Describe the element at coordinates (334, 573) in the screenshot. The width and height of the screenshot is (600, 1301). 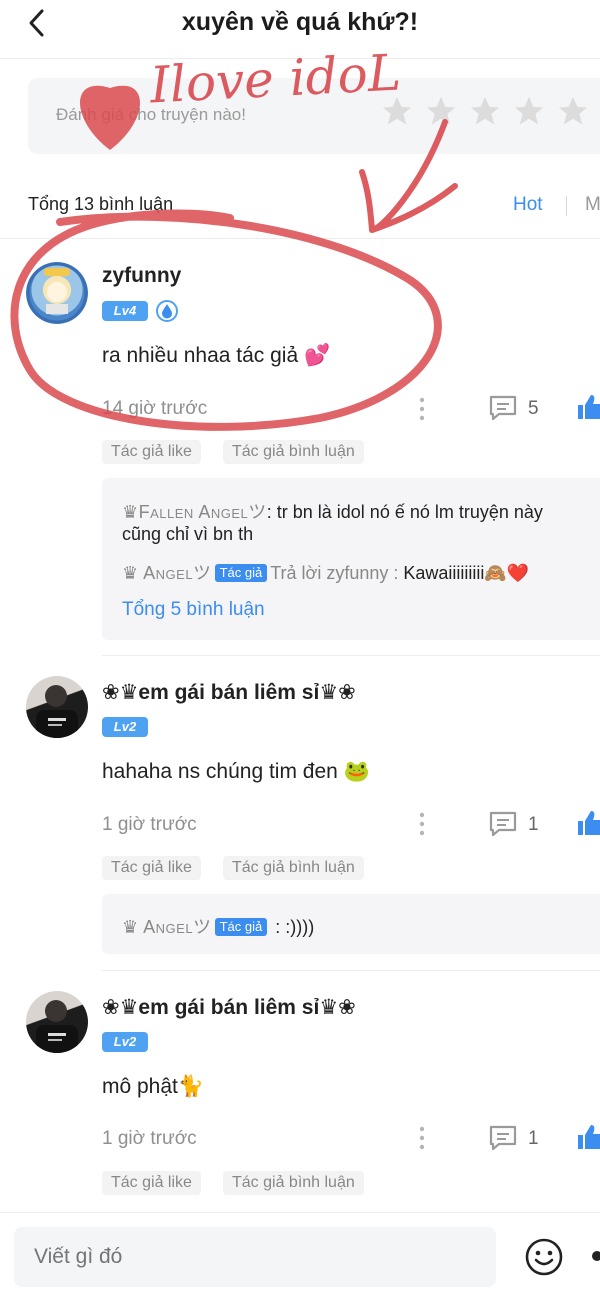
I see `reply-to-text: Trả lời zyfunny :` at that location.